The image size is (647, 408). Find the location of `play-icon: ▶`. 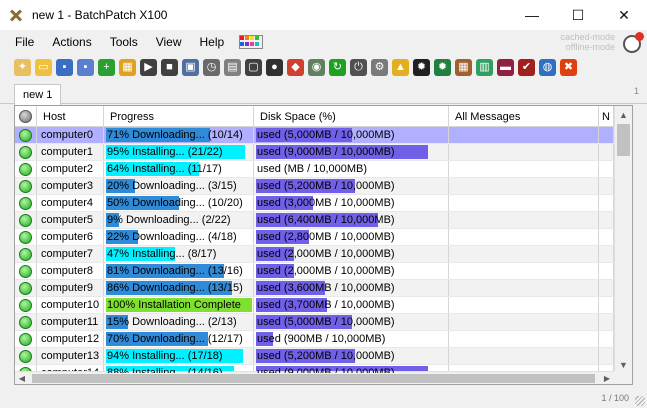

play-icon: ▶ is located at coordinates (148, 67).